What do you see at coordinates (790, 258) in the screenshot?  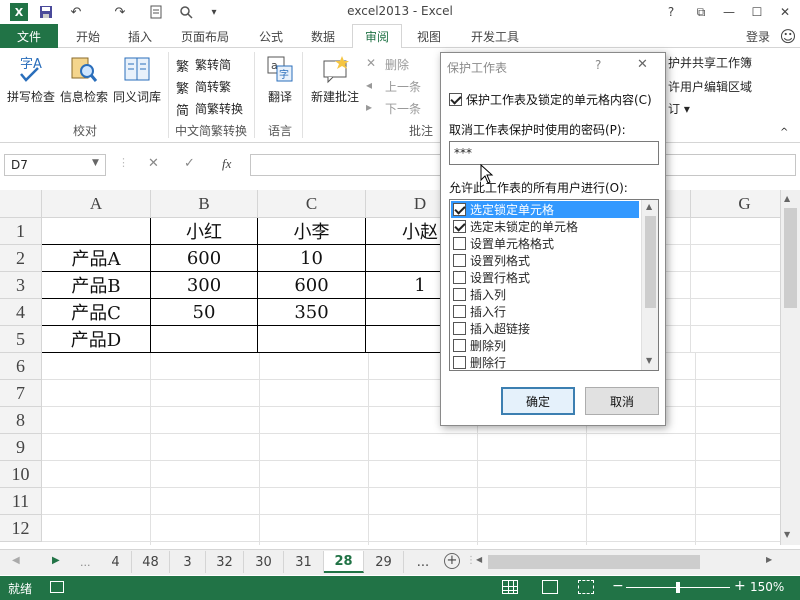 I see `scroll-thumb` at bounding box center [790, 258].